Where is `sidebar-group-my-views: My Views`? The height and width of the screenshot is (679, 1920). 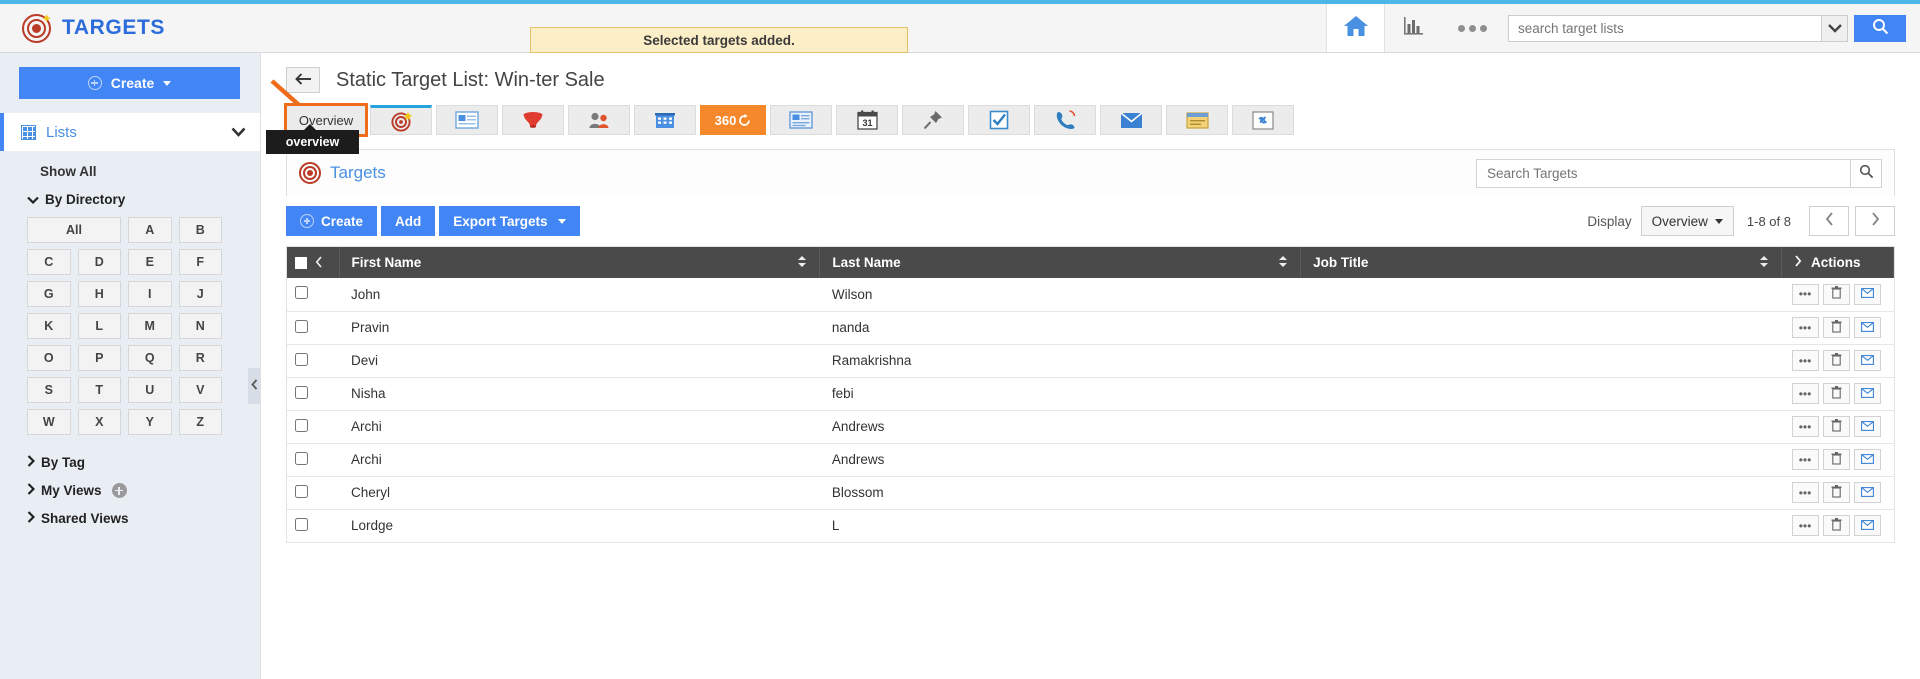
sidebar-group-my-views: My Views is located at coordinates (130, 484).